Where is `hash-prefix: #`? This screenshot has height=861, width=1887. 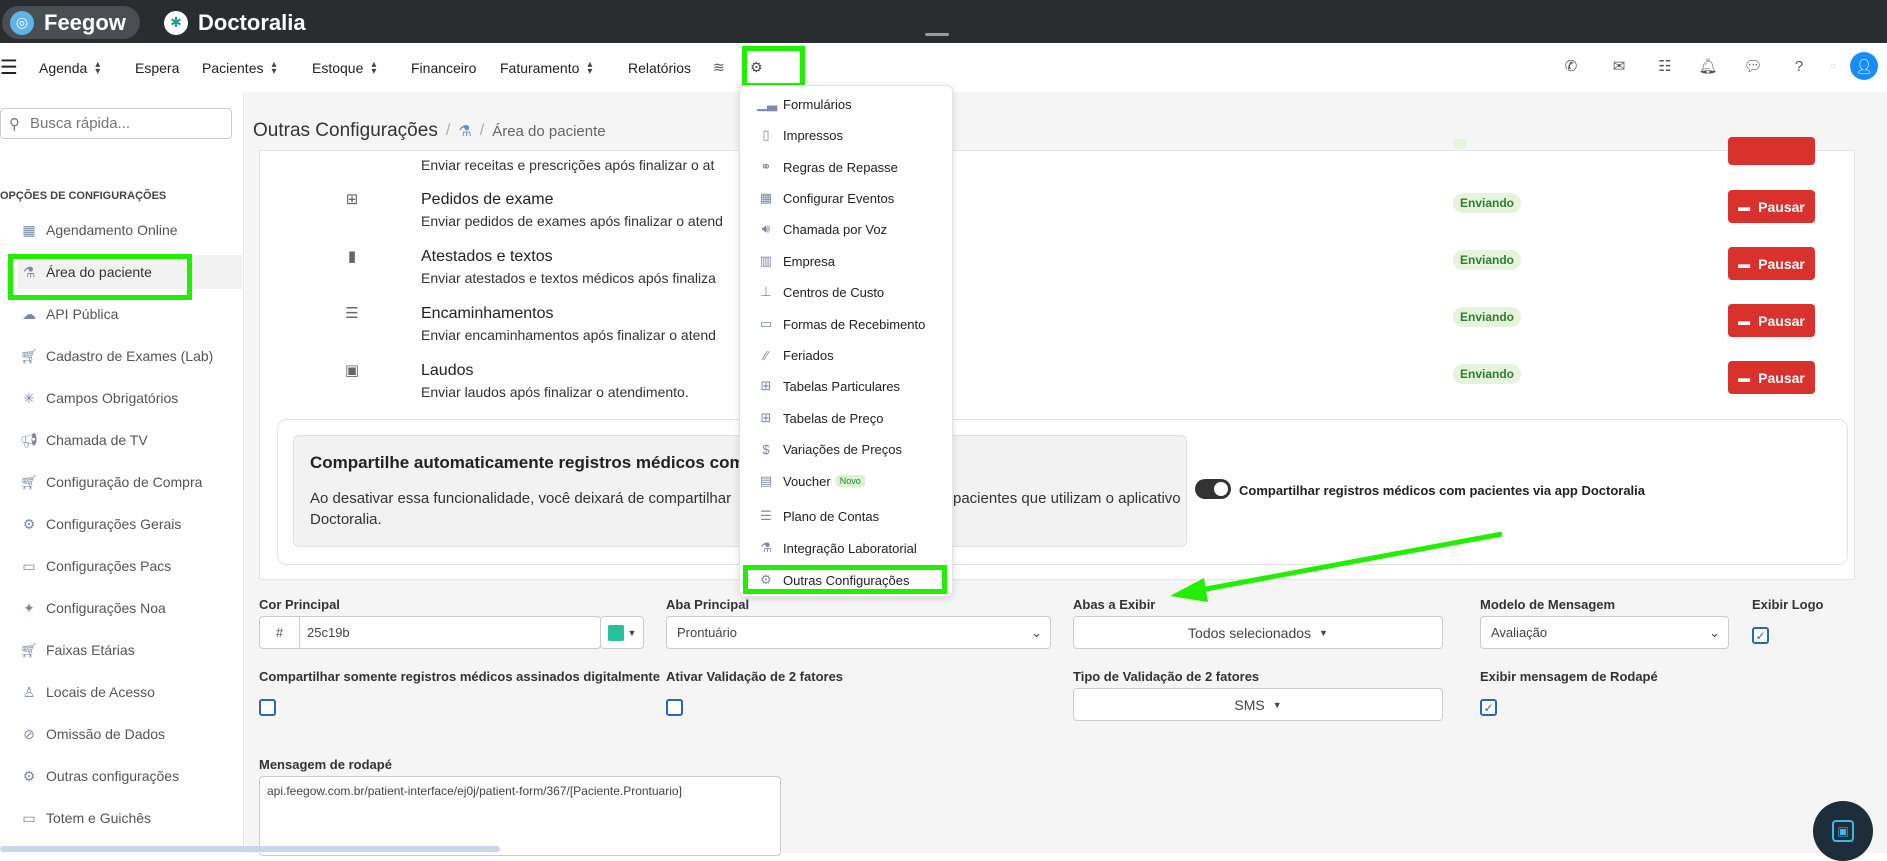 hash-prefix: # is located at coordinates (280, 632).